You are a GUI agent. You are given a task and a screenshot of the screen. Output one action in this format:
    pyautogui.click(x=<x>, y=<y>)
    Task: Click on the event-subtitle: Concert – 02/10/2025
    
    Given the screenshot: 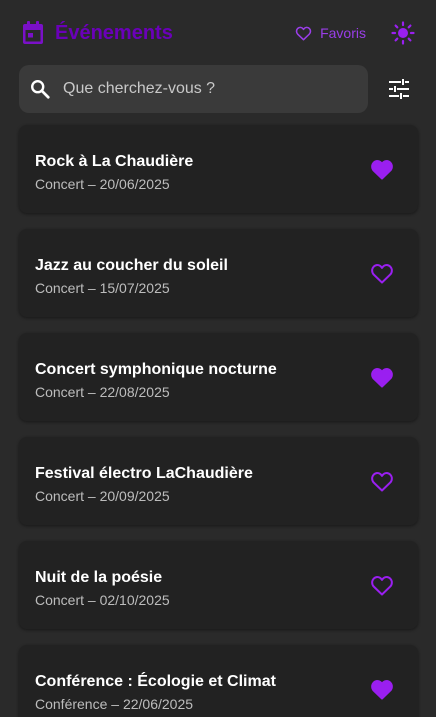 What is the action you would take?
    pyautogui.click(x=102, y=600)
    